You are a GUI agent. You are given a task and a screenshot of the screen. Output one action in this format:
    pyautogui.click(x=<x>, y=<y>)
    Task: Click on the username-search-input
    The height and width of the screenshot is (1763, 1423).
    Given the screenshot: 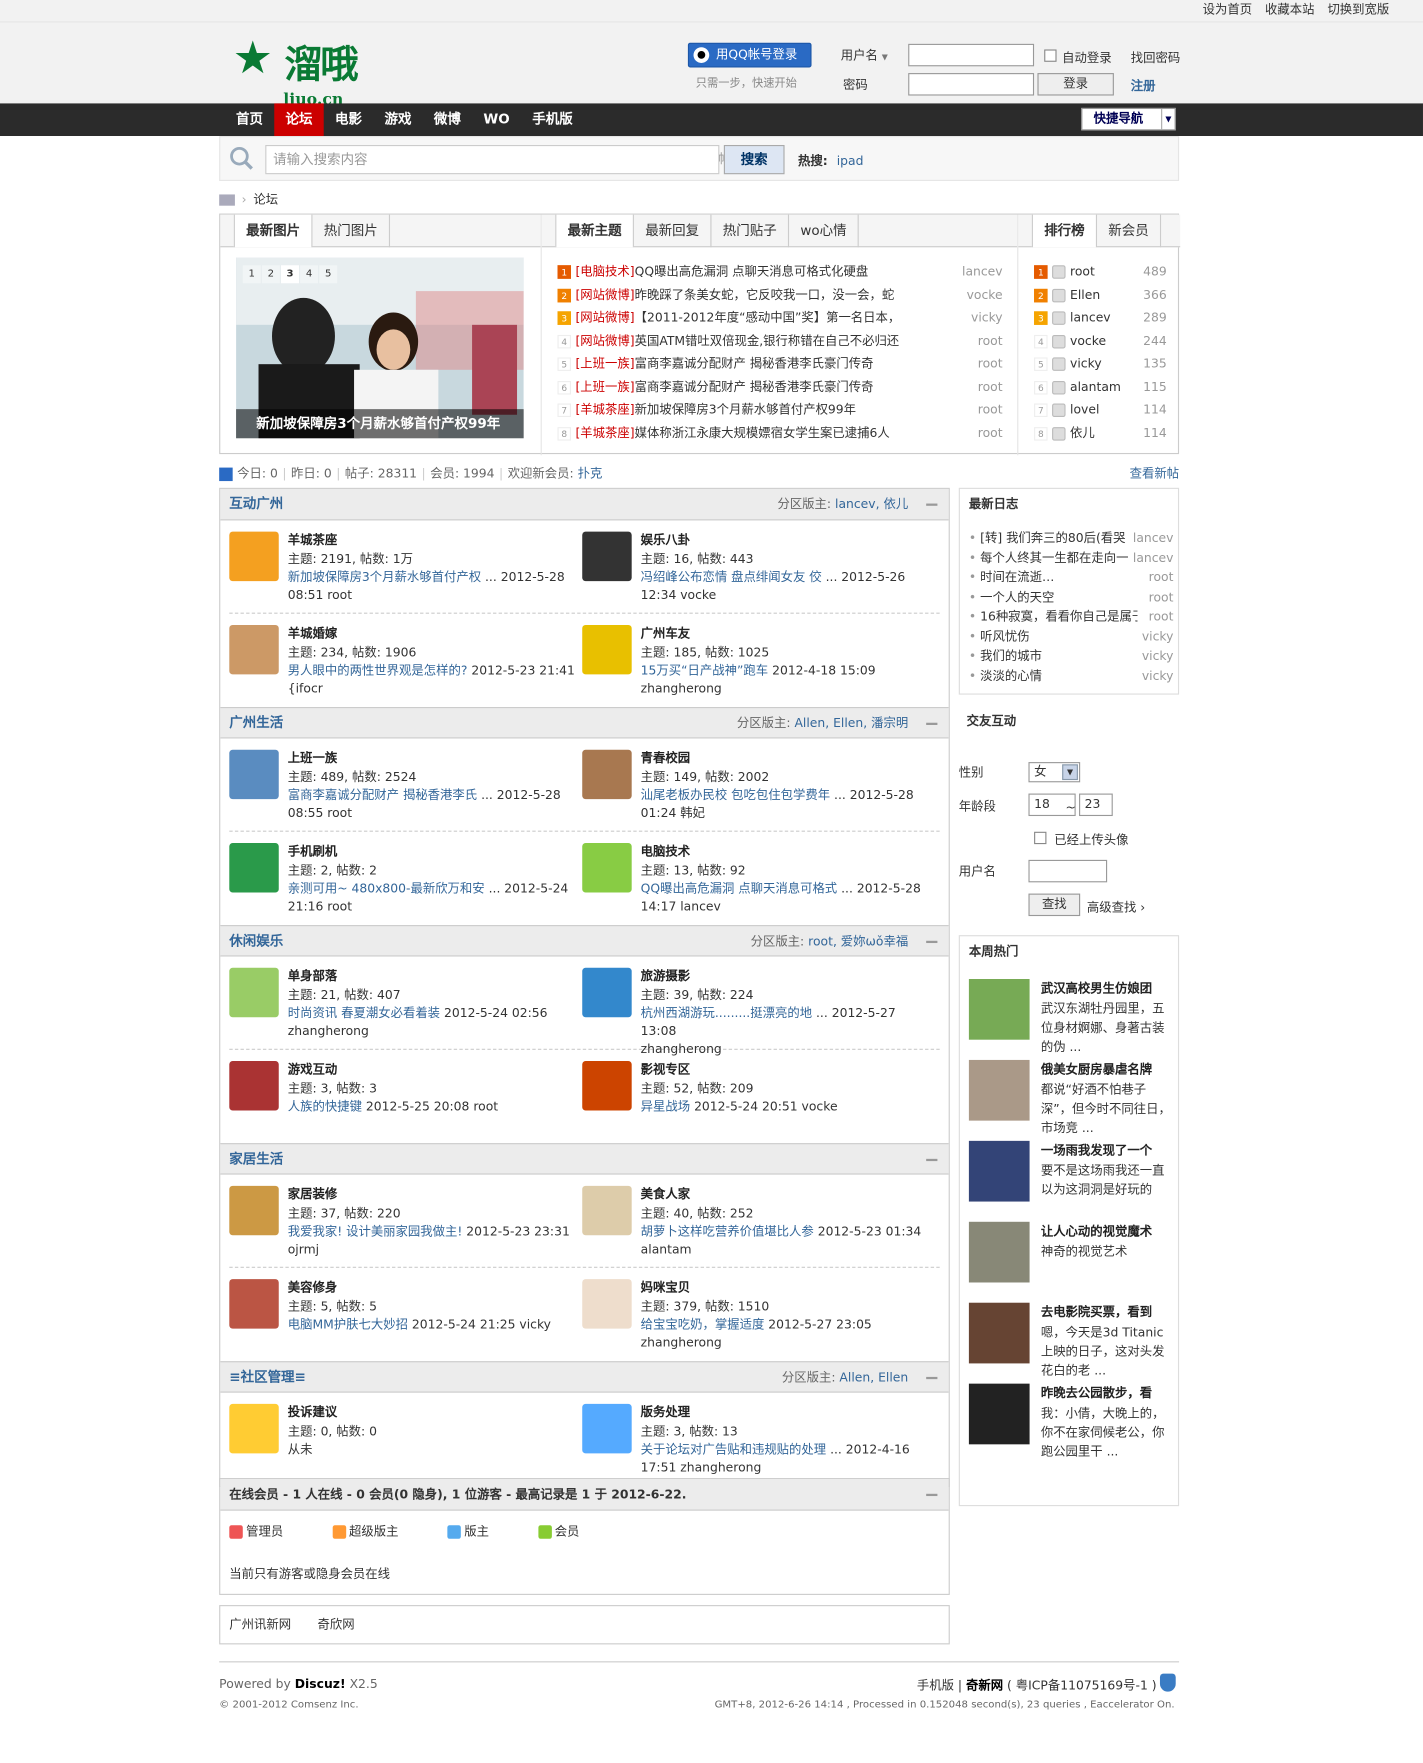 What is the action you would take?
    pyautogui.click(x=1068, y=871)
    